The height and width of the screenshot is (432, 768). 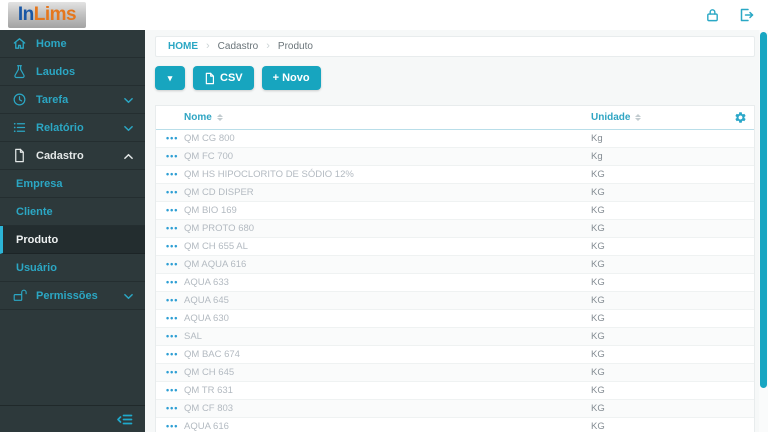 What do you see at coordinates (209, 138) in the screenshot?
I see `cell-nome: QM CG 800` at bounding box center [209, 138].